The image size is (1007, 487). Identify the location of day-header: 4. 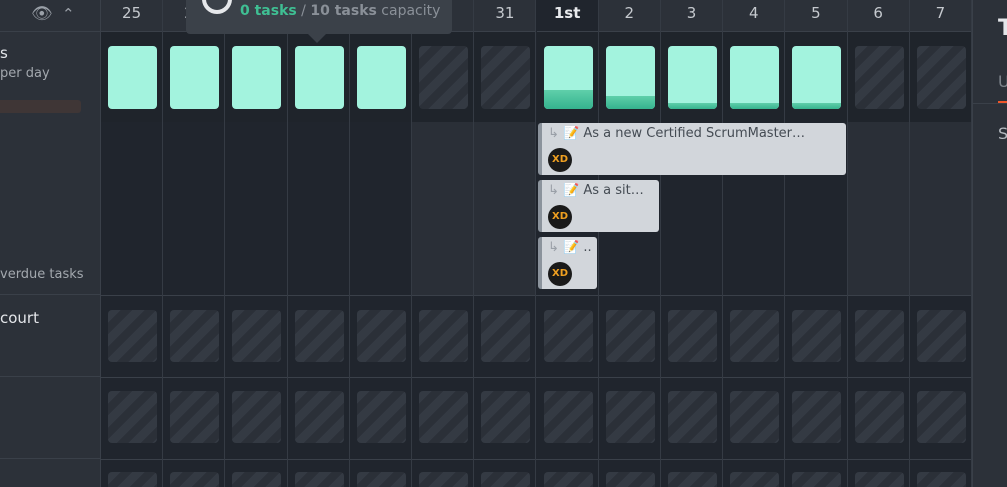
(754, 16).